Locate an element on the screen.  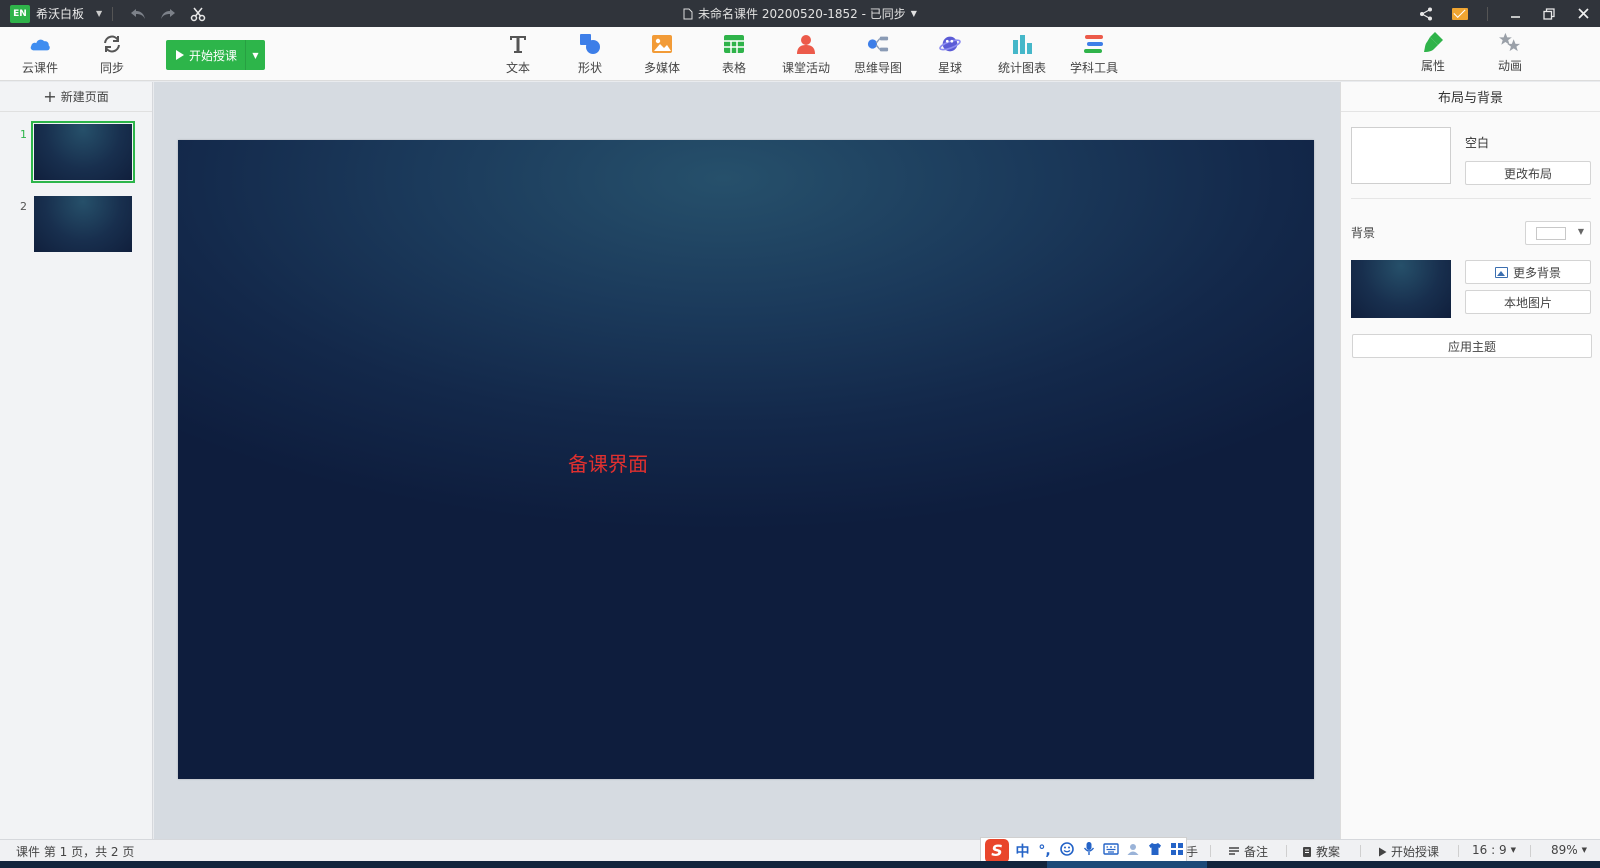
sync-button: 同步 is located at coordinates (112, 55).